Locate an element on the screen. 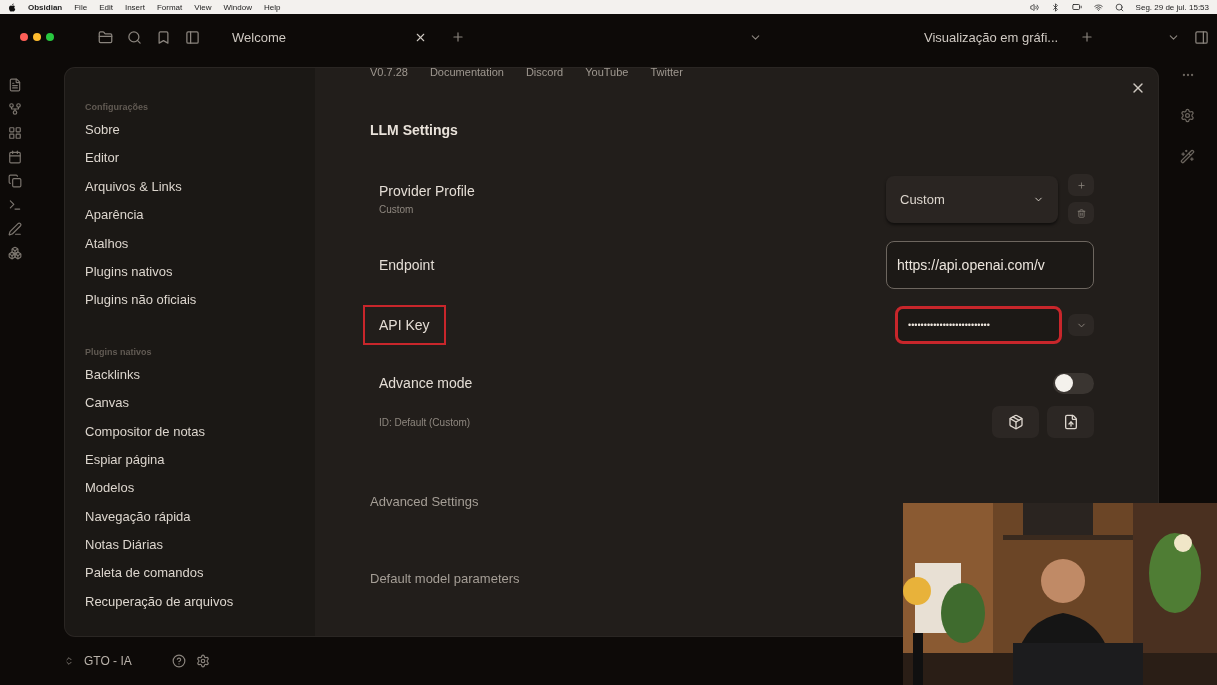 The image size is (1217, 685). sidebar-item: Backlinks is located at coordinates (190, 381).